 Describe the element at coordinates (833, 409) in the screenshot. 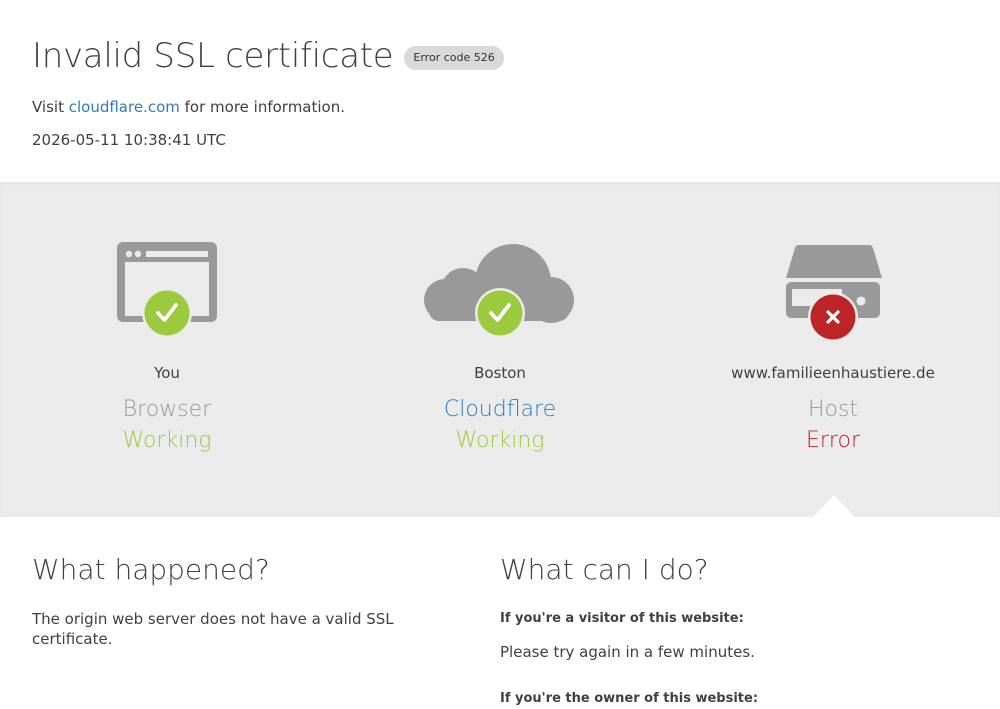

I see `node-name: Host` at that location.